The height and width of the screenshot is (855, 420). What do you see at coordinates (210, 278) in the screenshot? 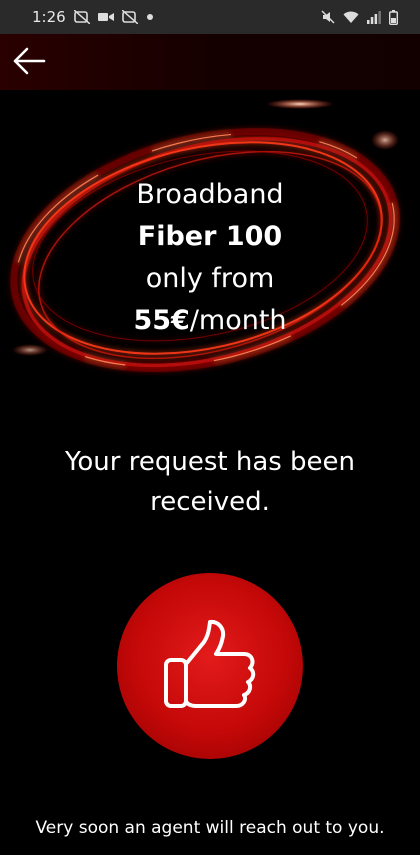
I see `offer-line-only-from: only from` at bounding box center [210, 278].